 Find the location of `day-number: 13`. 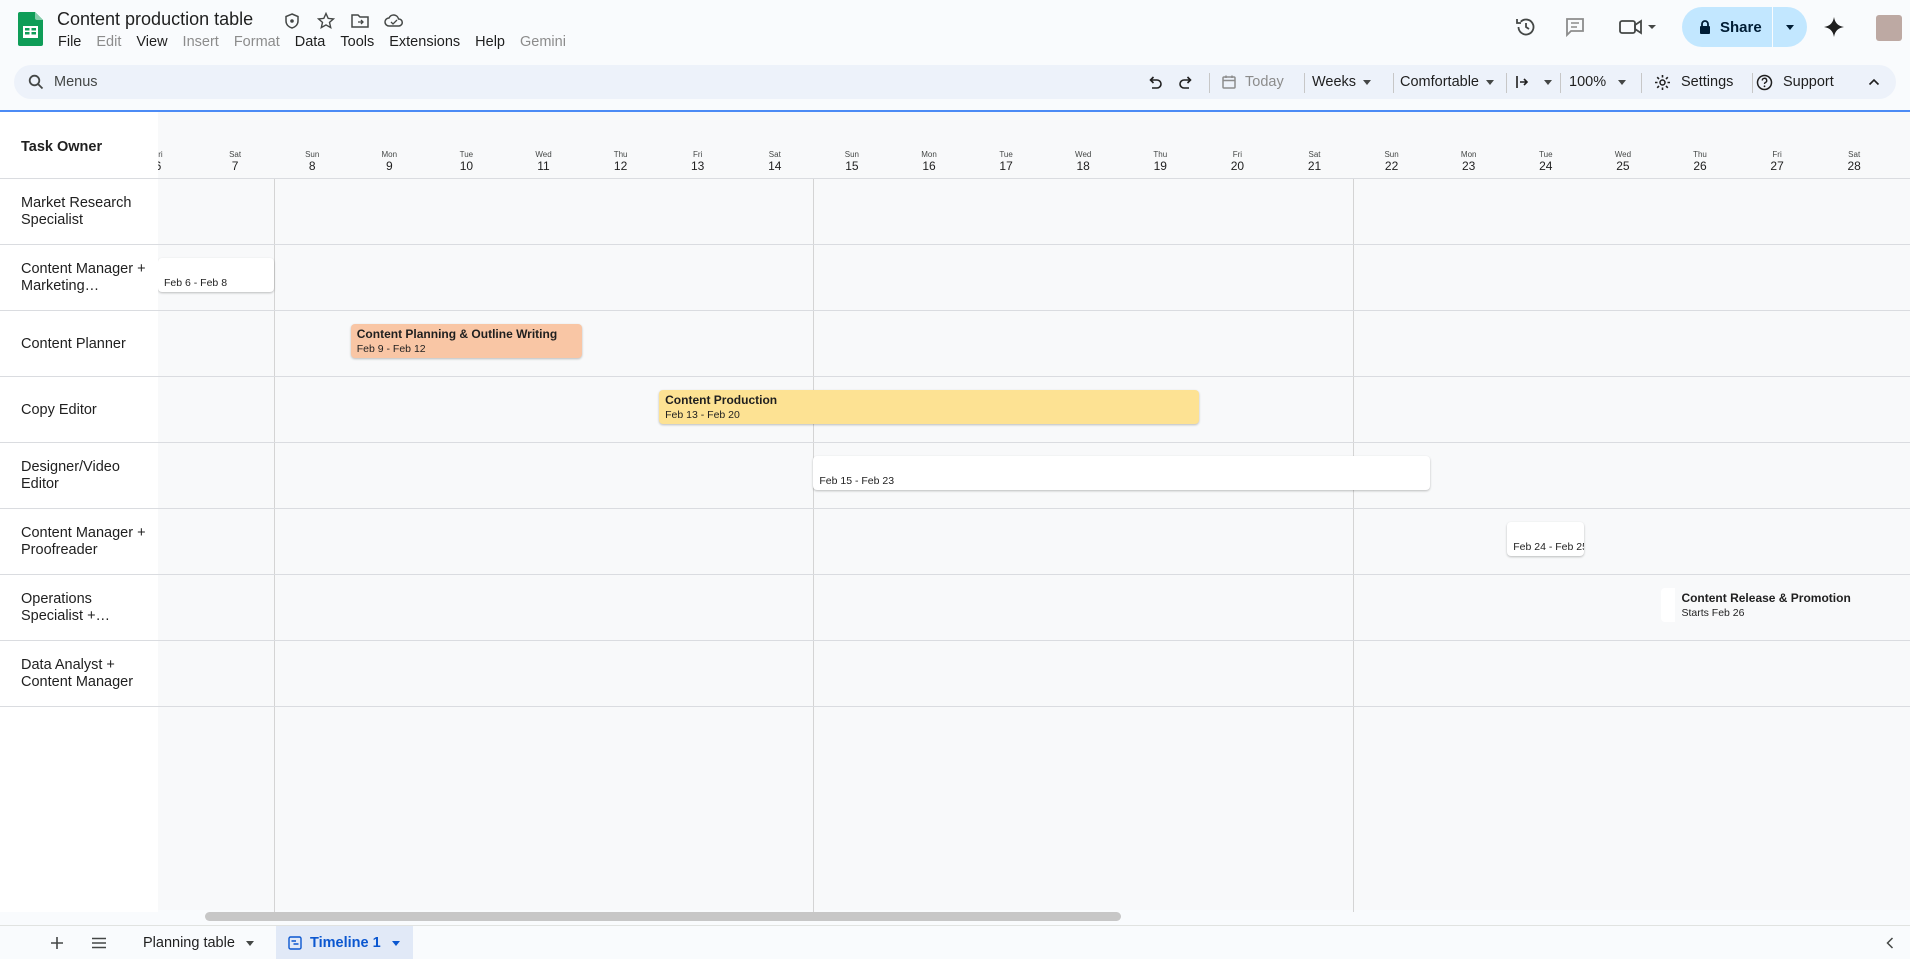

day-number: 13 is located at coordinates (698, 166).